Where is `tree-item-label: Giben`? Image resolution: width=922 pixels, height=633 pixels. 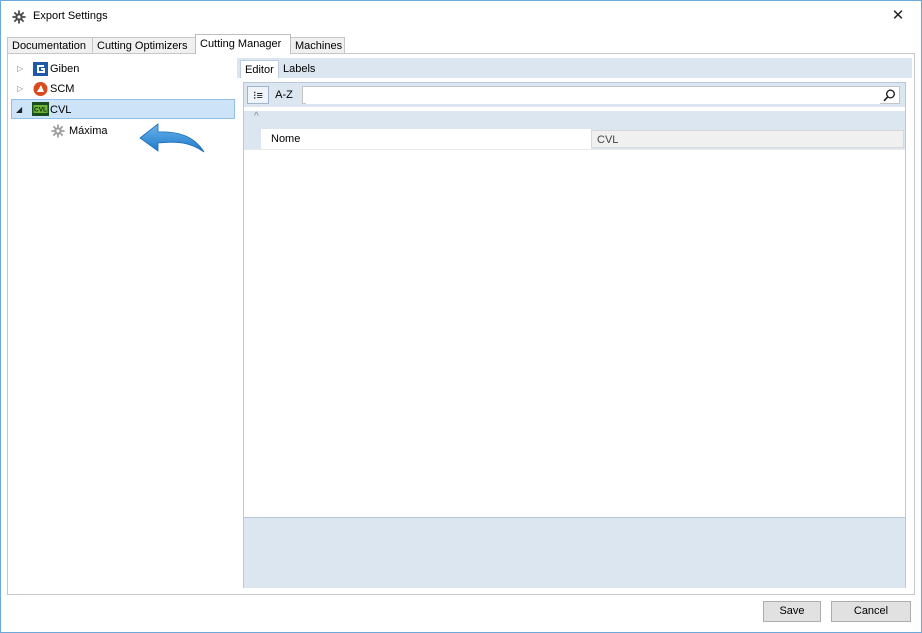 tree-item-label: Giben is located at coordinates (65, 69).